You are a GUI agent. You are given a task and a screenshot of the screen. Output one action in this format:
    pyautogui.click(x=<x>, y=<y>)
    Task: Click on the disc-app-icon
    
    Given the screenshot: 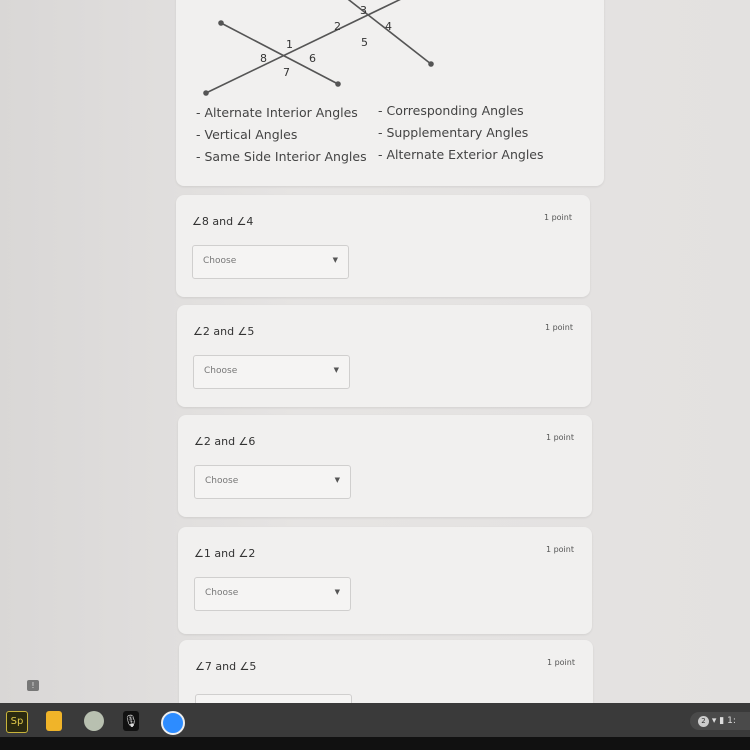 What is the action you would take?
    pyautogui.click(x=94, y=721)
    